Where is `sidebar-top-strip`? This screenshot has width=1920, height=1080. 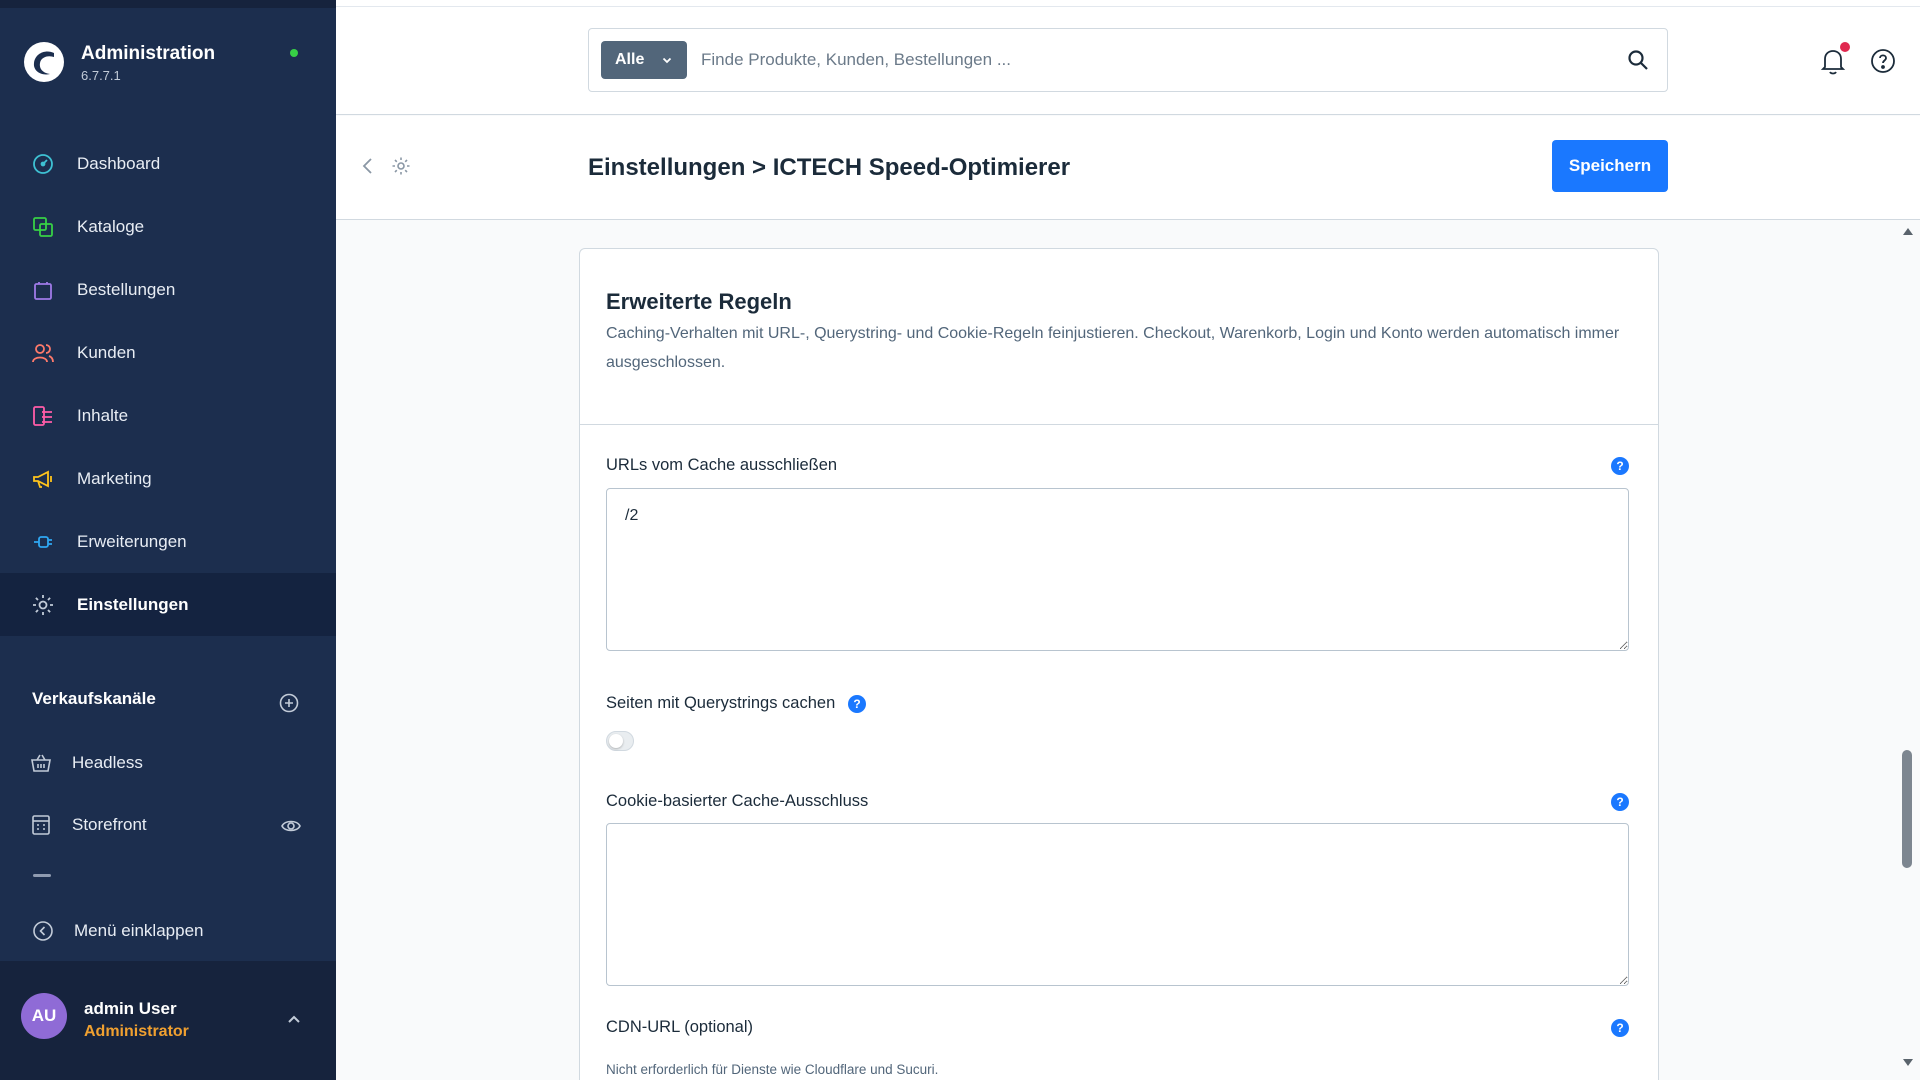 sidebar-top-strip is located at coordinates (168, 4).